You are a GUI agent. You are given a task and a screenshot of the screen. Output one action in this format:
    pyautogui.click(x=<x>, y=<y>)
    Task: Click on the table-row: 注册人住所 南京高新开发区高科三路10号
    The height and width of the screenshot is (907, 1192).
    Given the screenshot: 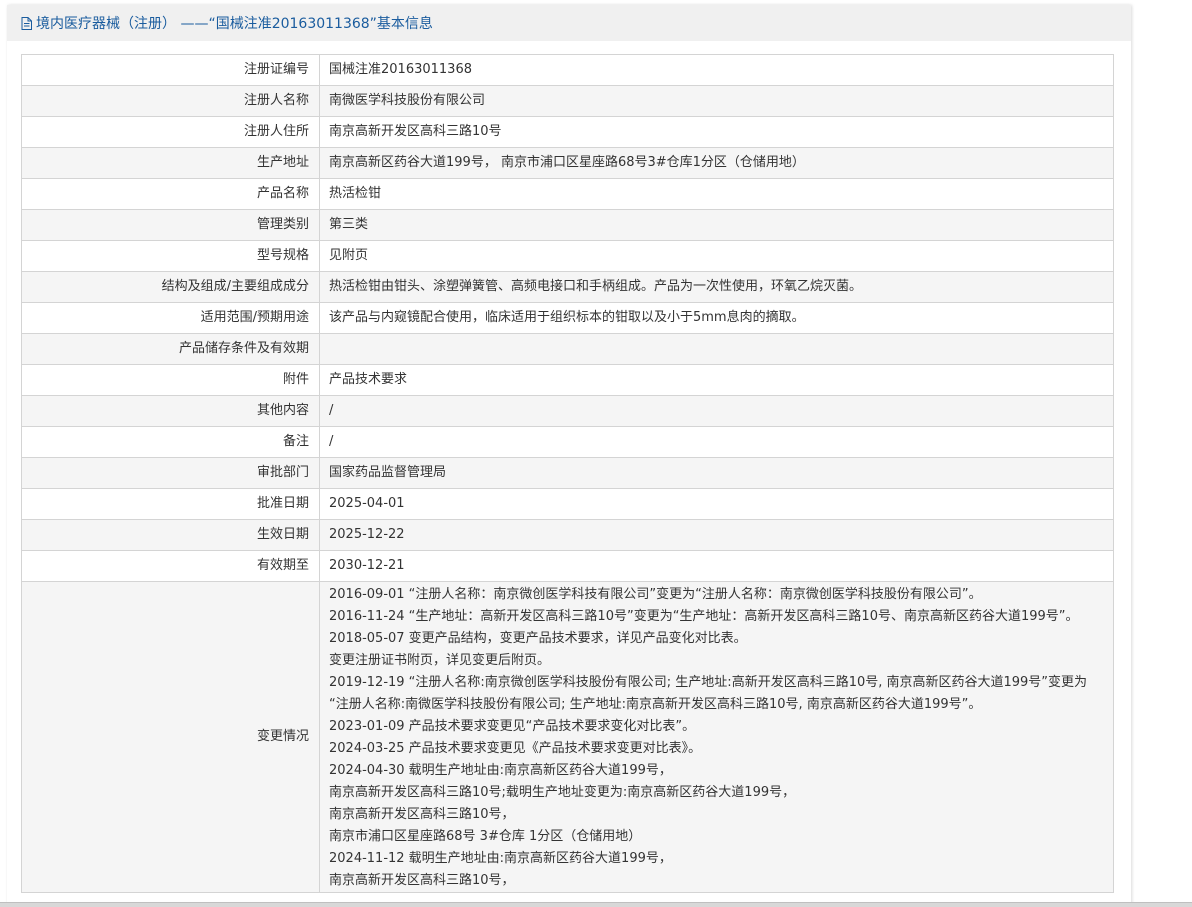 What is the action you would take?
    pyautogui.click(x=567, y=132)
    